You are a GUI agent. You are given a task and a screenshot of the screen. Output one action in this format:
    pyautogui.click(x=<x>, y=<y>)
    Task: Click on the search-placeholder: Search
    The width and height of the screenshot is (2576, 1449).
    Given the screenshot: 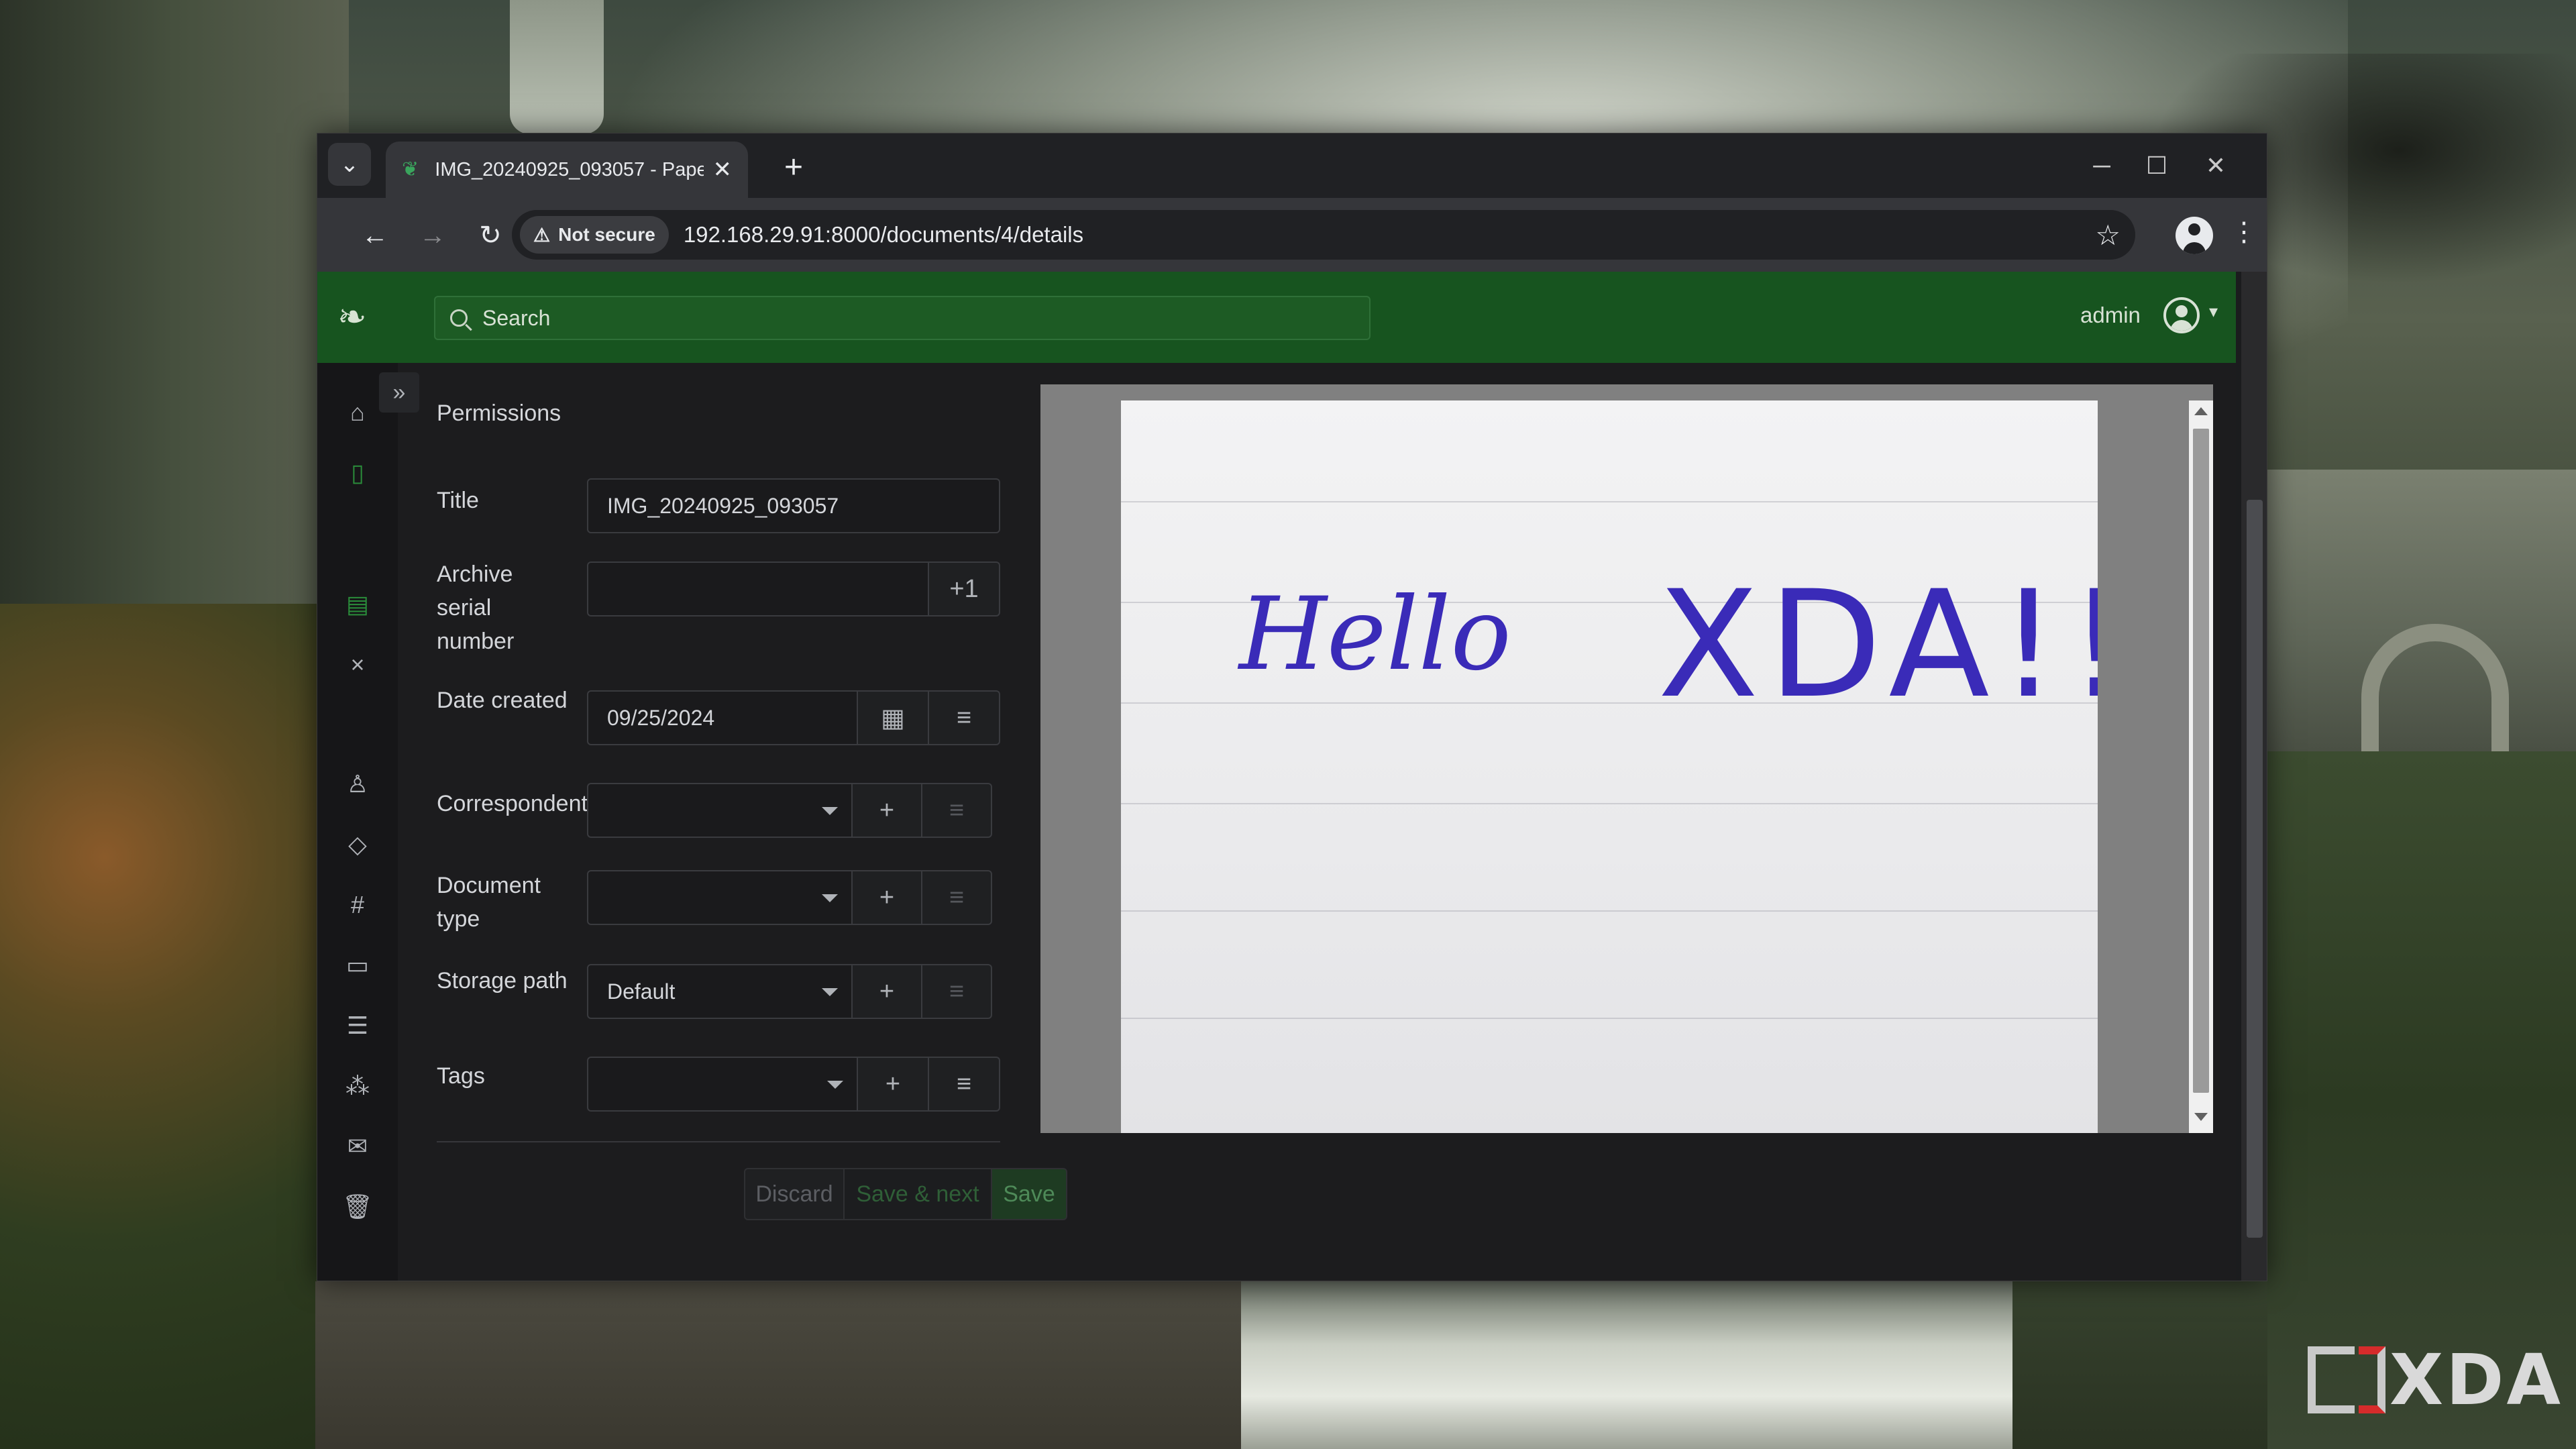 What is the action you would take?
    pyautogui.click(x=516, y=317)
    